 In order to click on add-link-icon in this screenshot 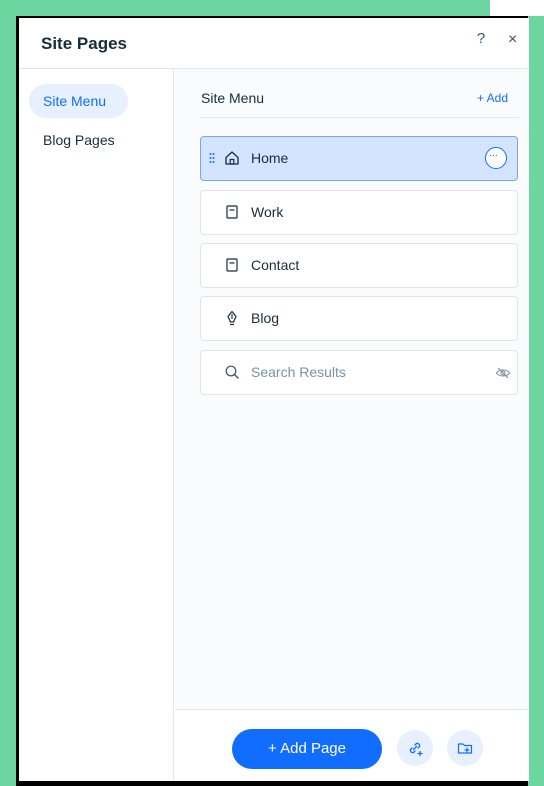, I will do `click(416, 749)`.